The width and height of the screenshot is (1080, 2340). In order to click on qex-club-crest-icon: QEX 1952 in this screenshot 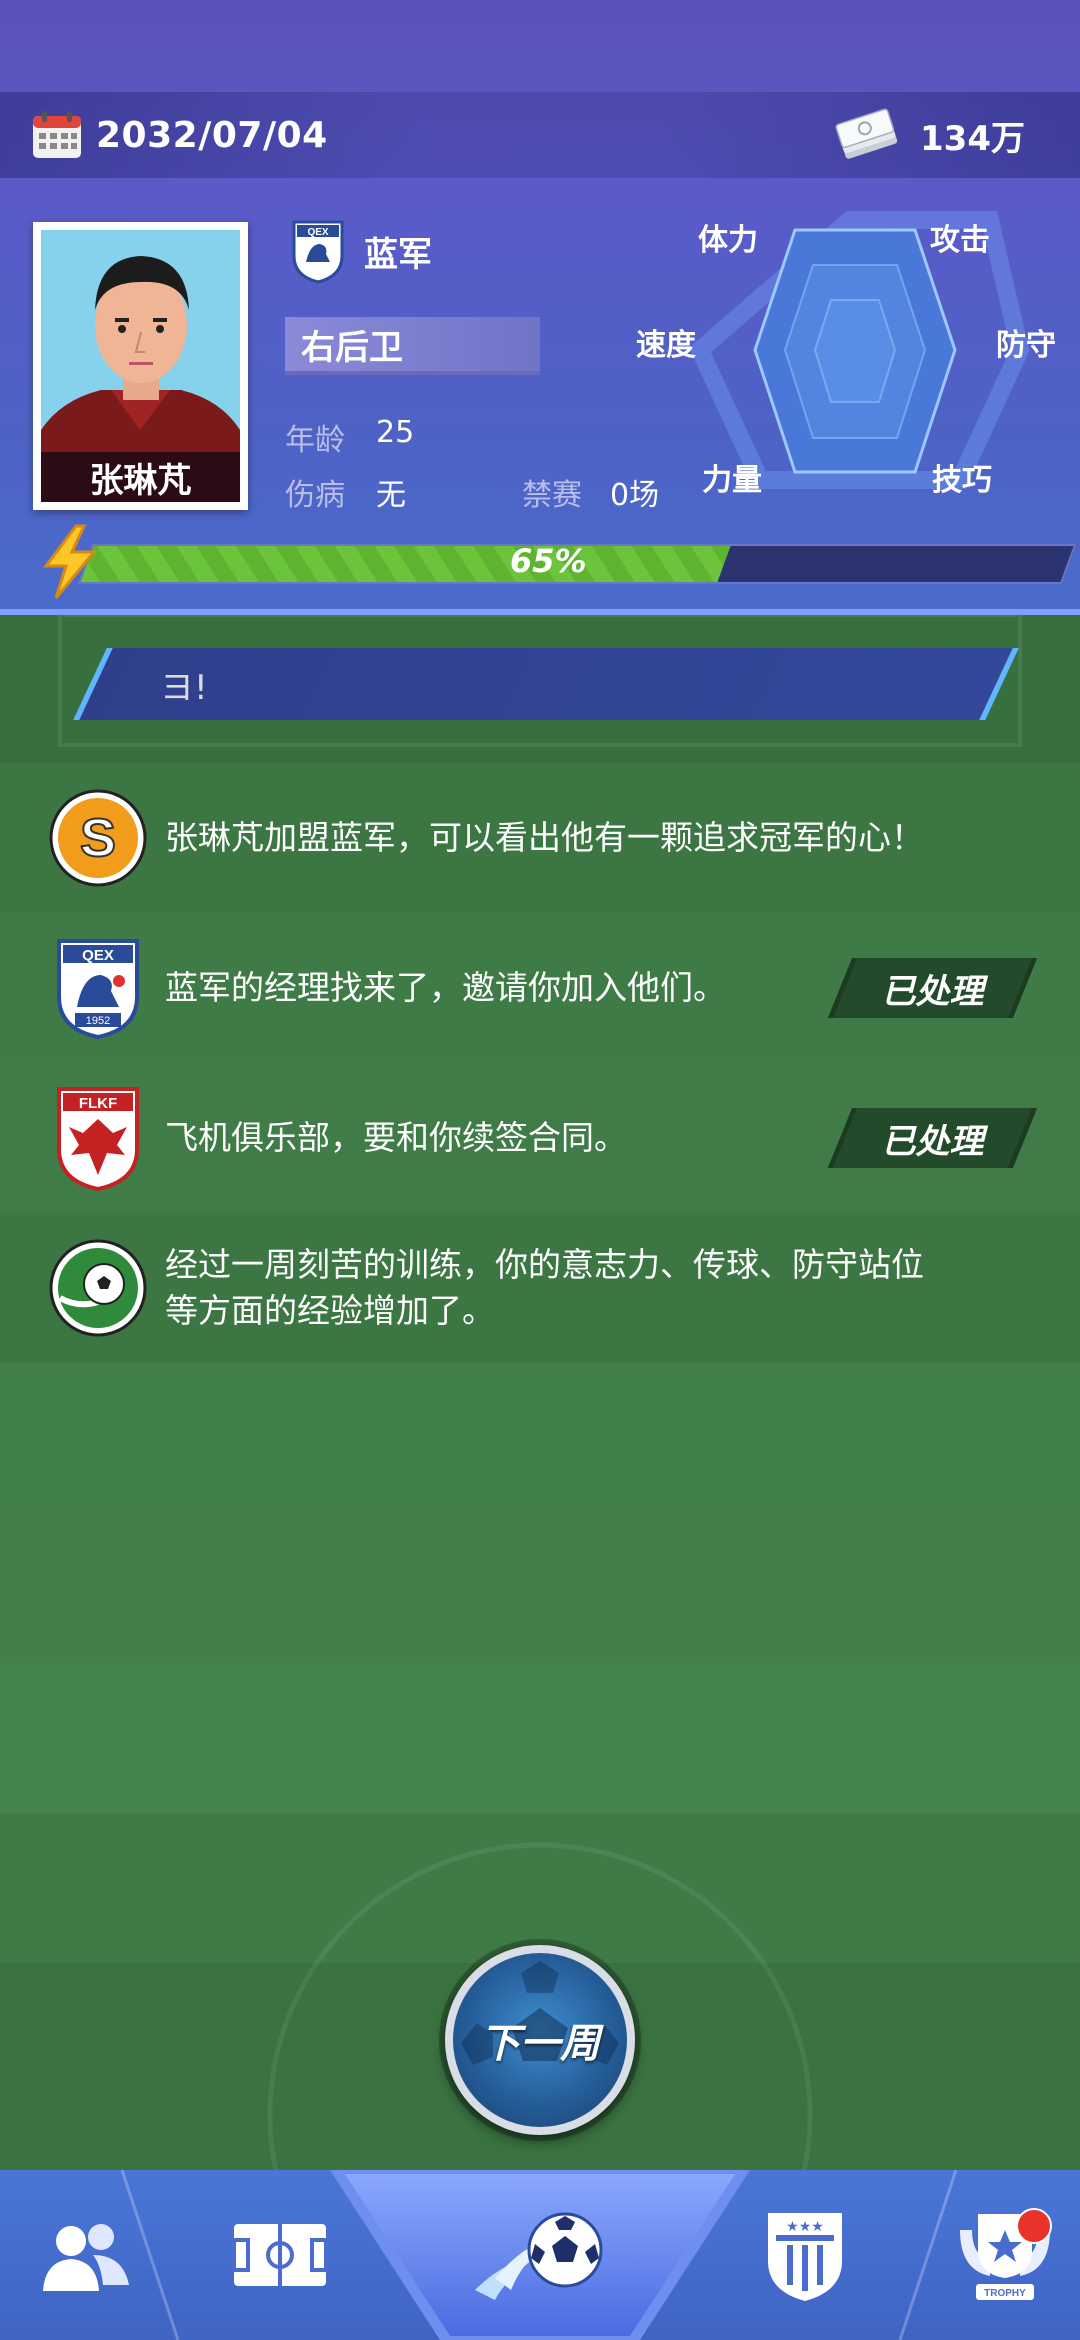, I will do `click(98, 989)`.